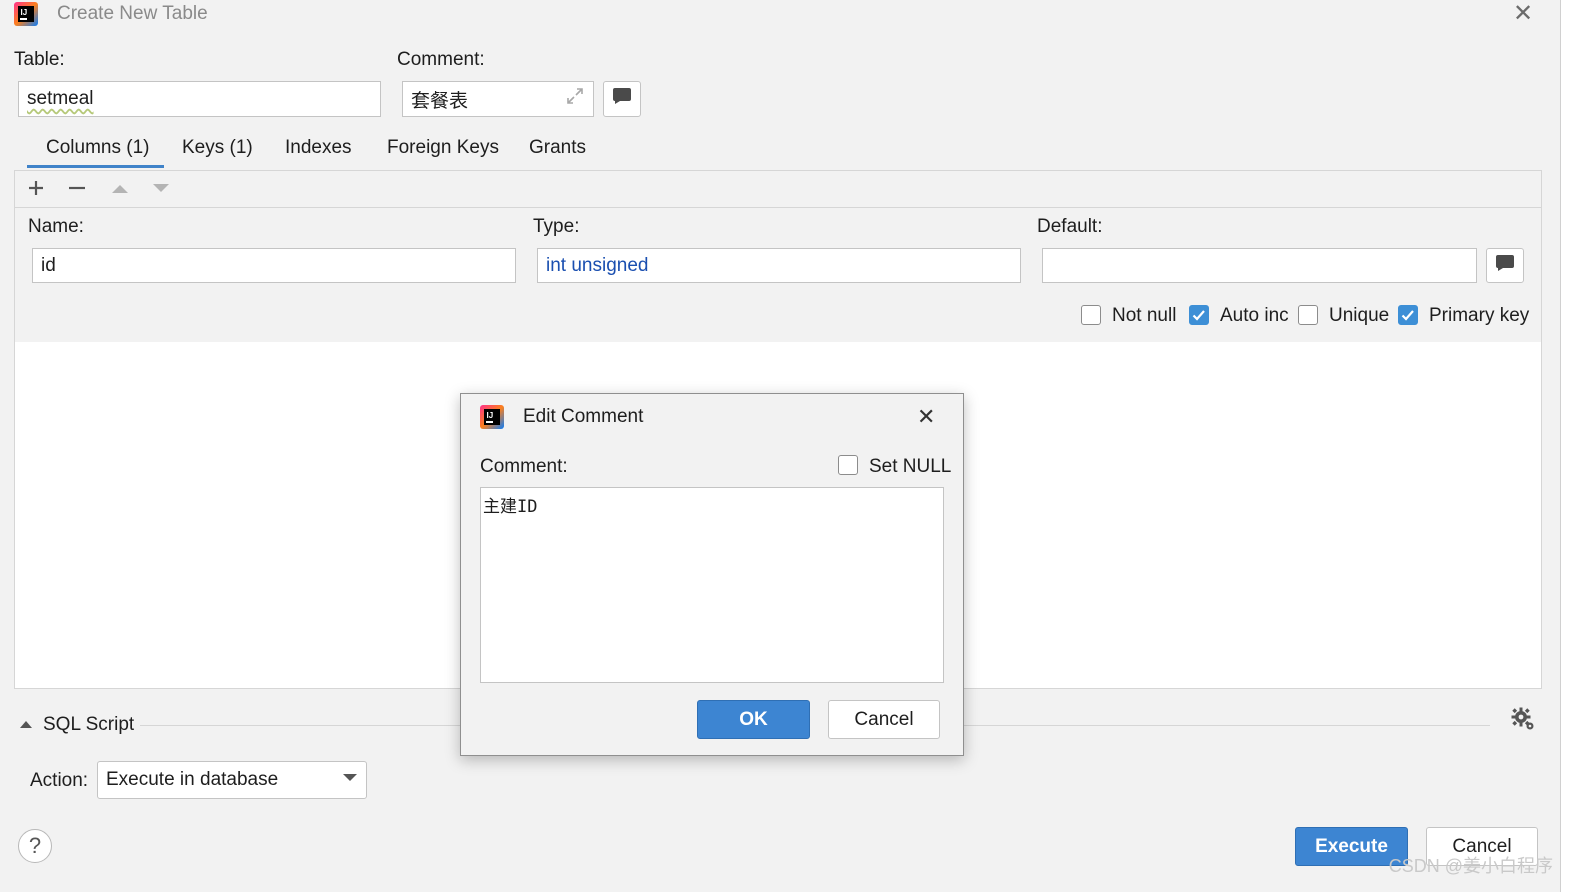 This screenshot has height=892, width=1581. Describe the element at coordinates (557, 149) in the screenshot. I see `tab-grants: Grants` at that location.